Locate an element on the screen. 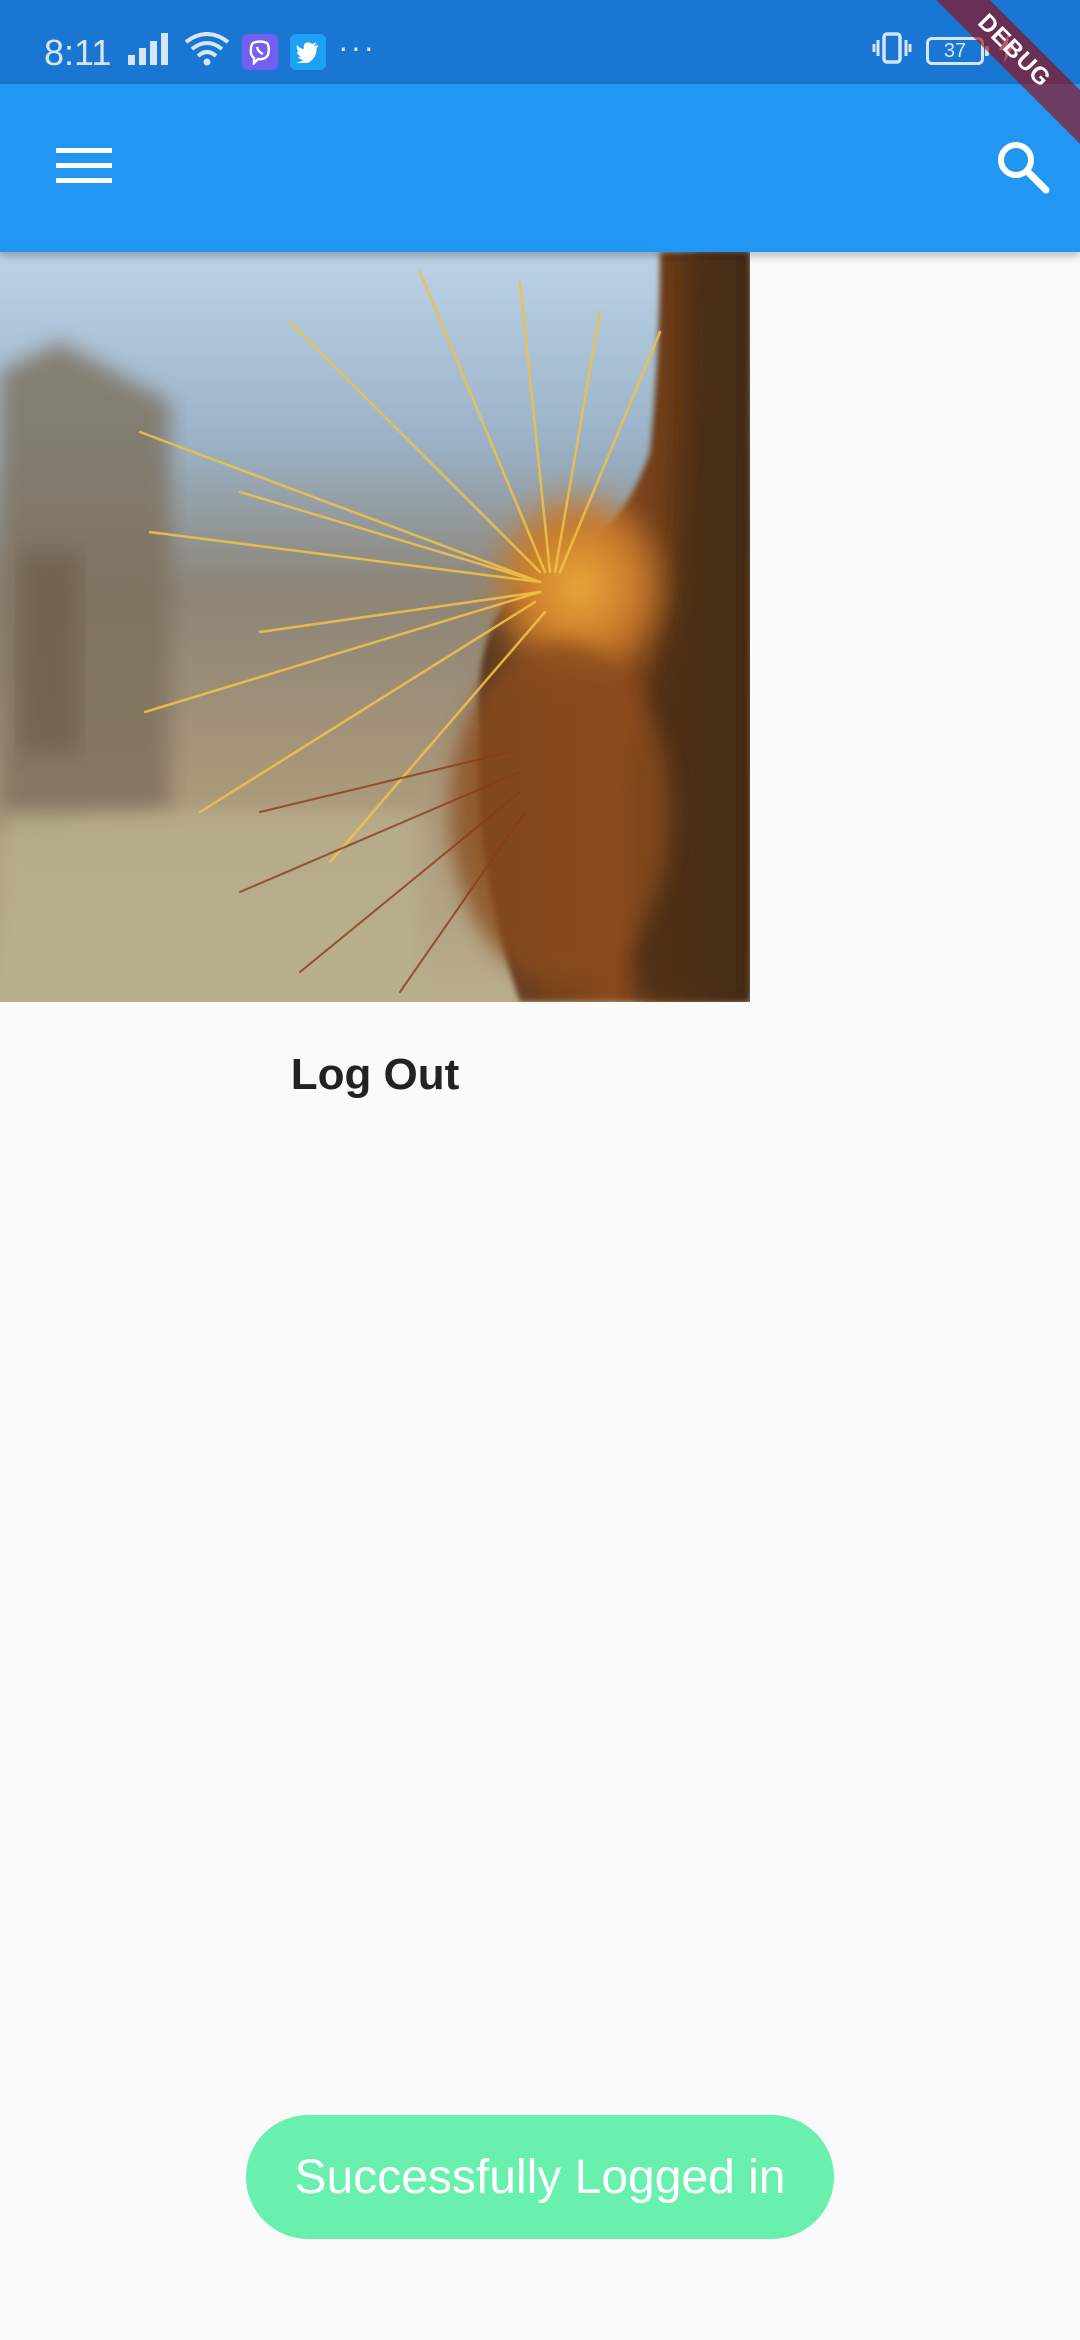 Image resolution: width=1080 pixels, height=2340 pixels. status-left-icons: ··· is located at coordinates (252, 49).